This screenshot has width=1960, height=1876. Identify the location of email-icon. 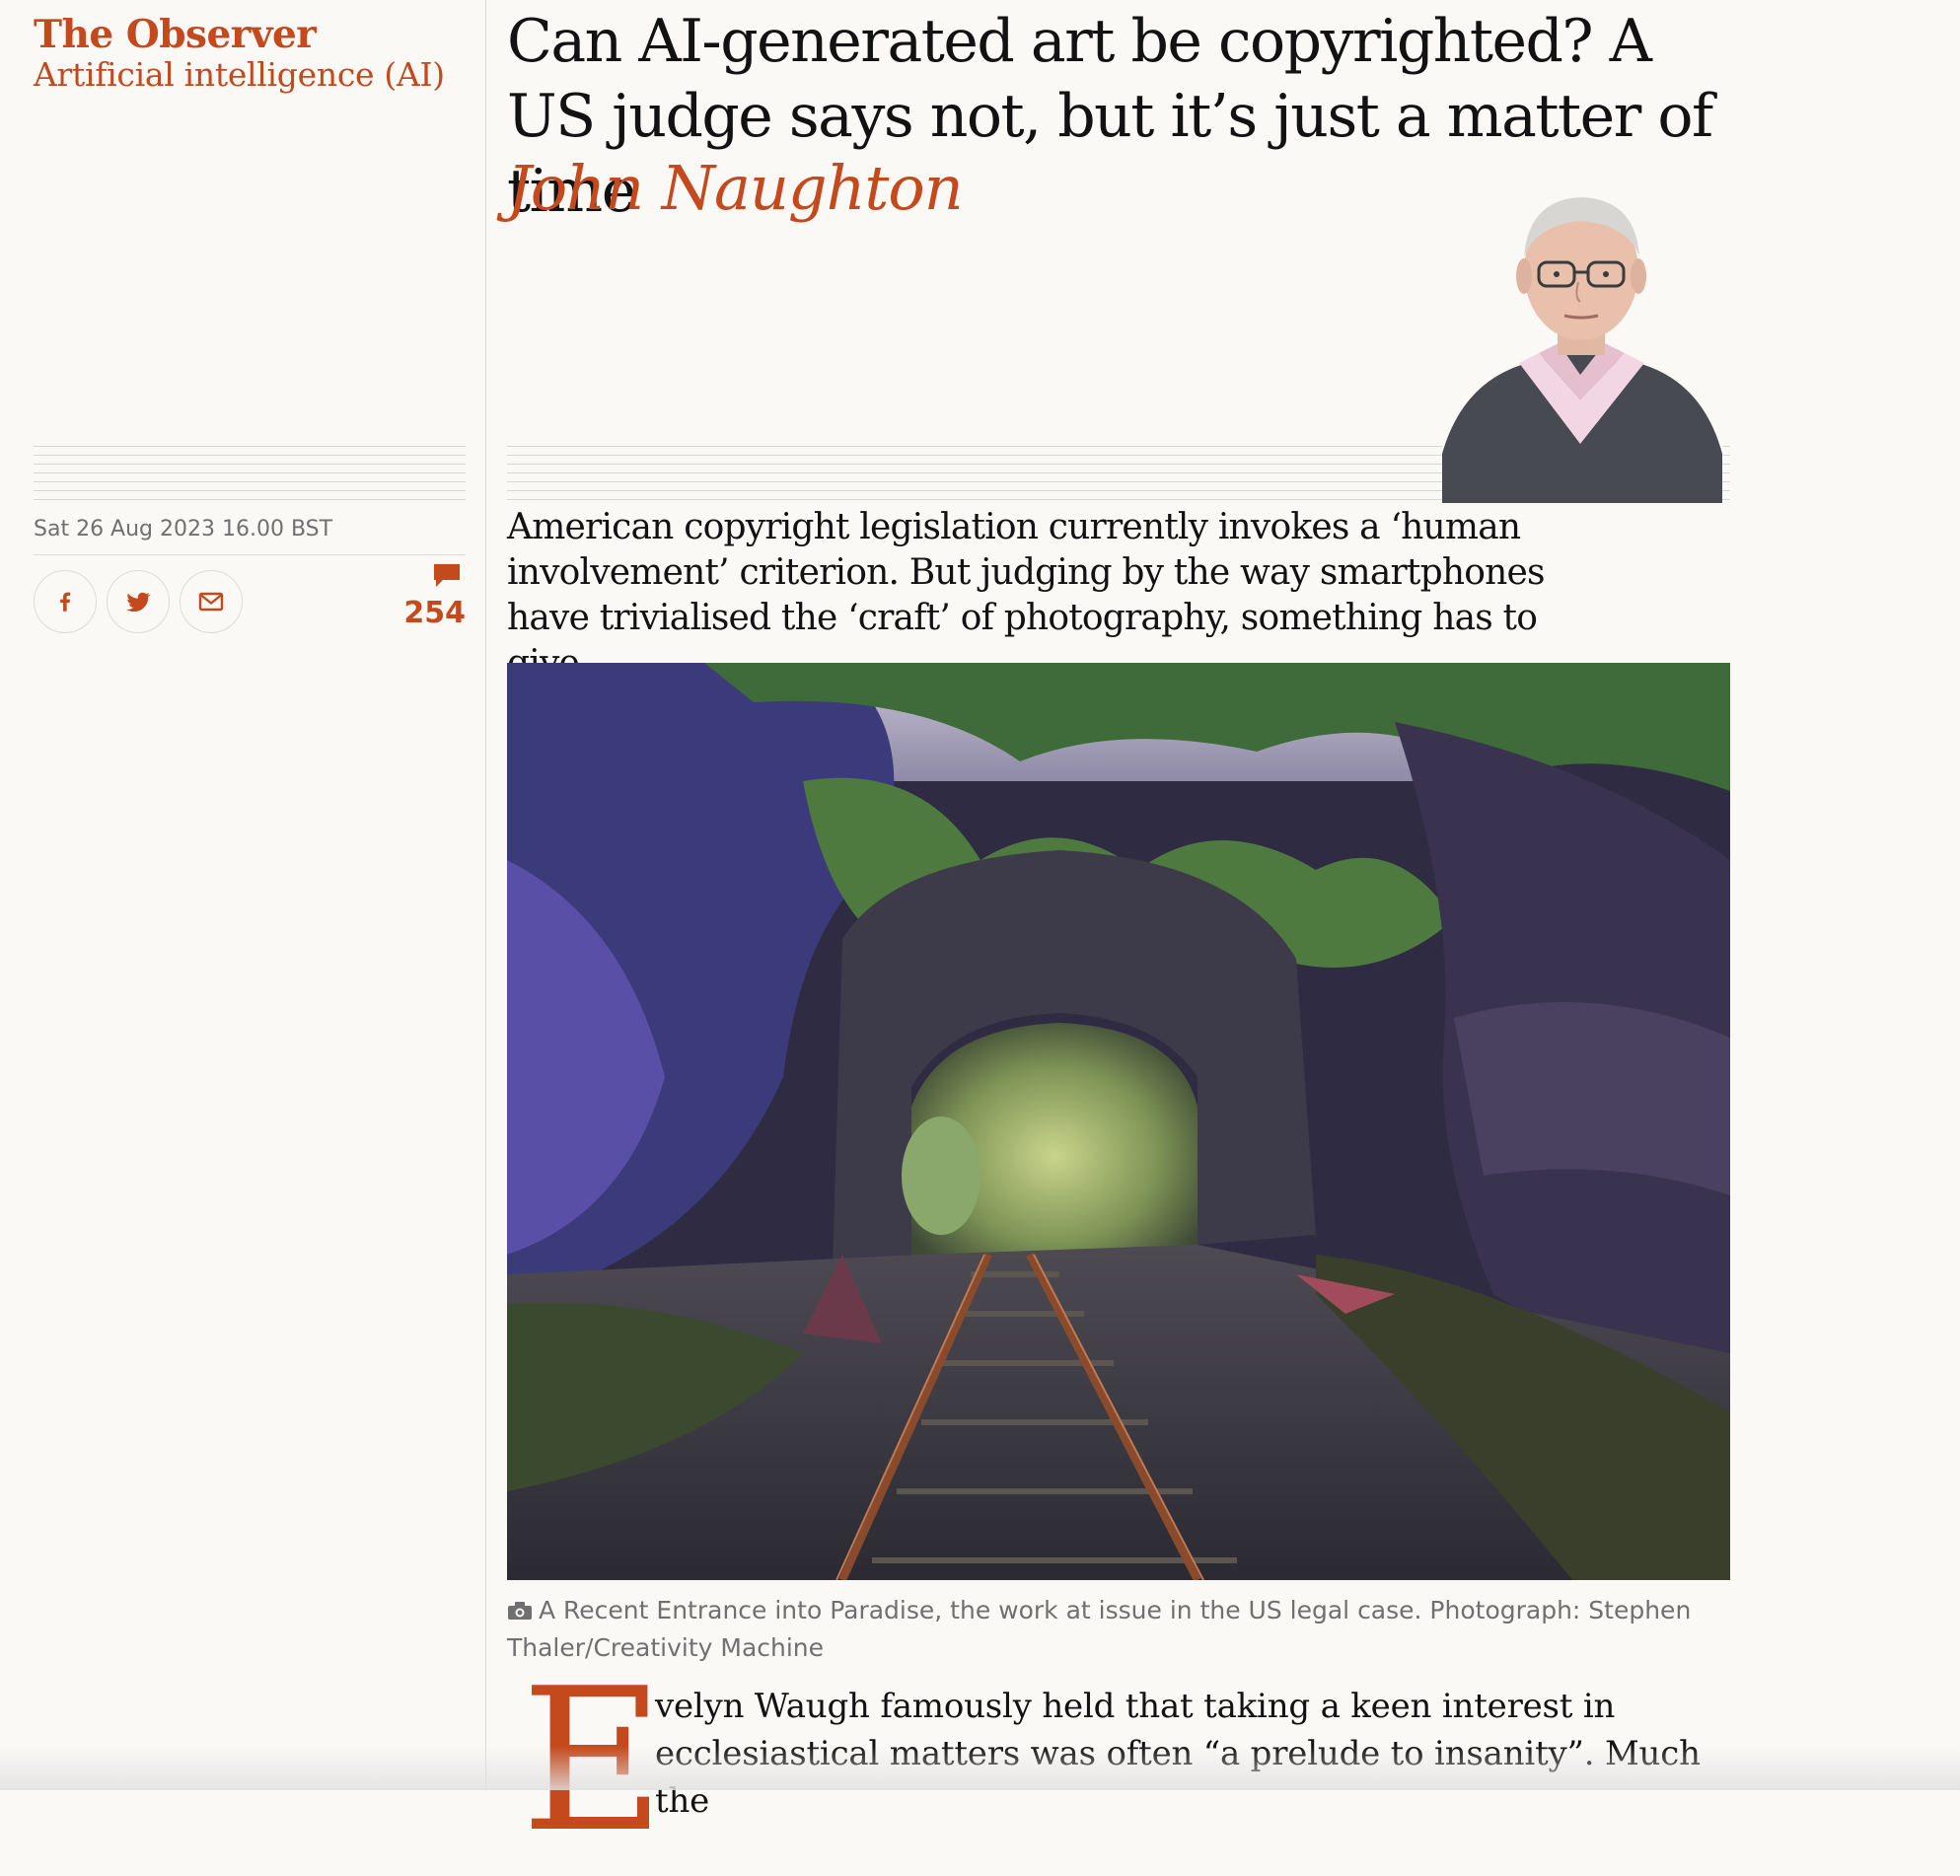
(211, 602).